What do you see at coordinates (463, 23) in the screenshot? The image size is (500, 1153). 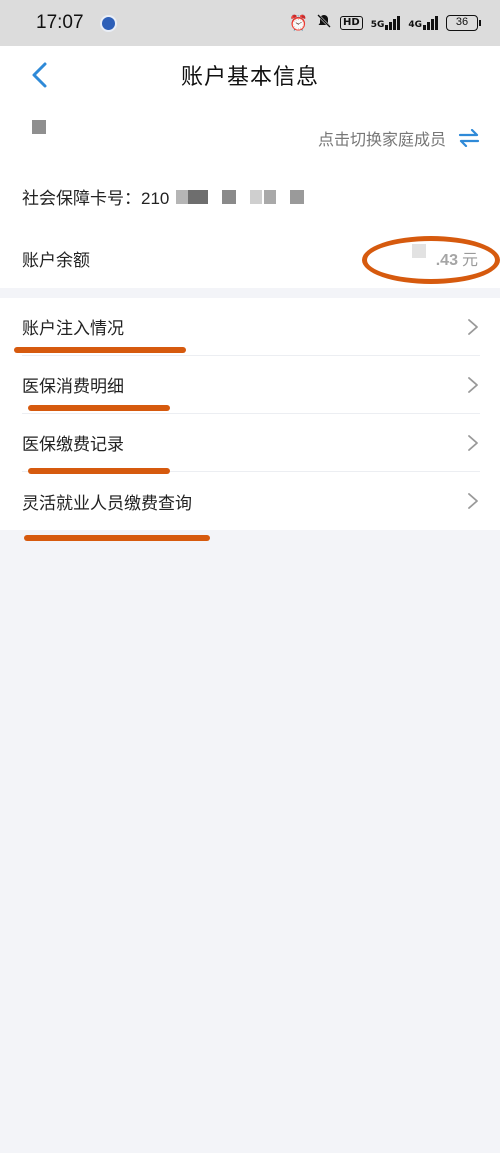 I see `battery-icon: 36` at bounding box center [463, 23].